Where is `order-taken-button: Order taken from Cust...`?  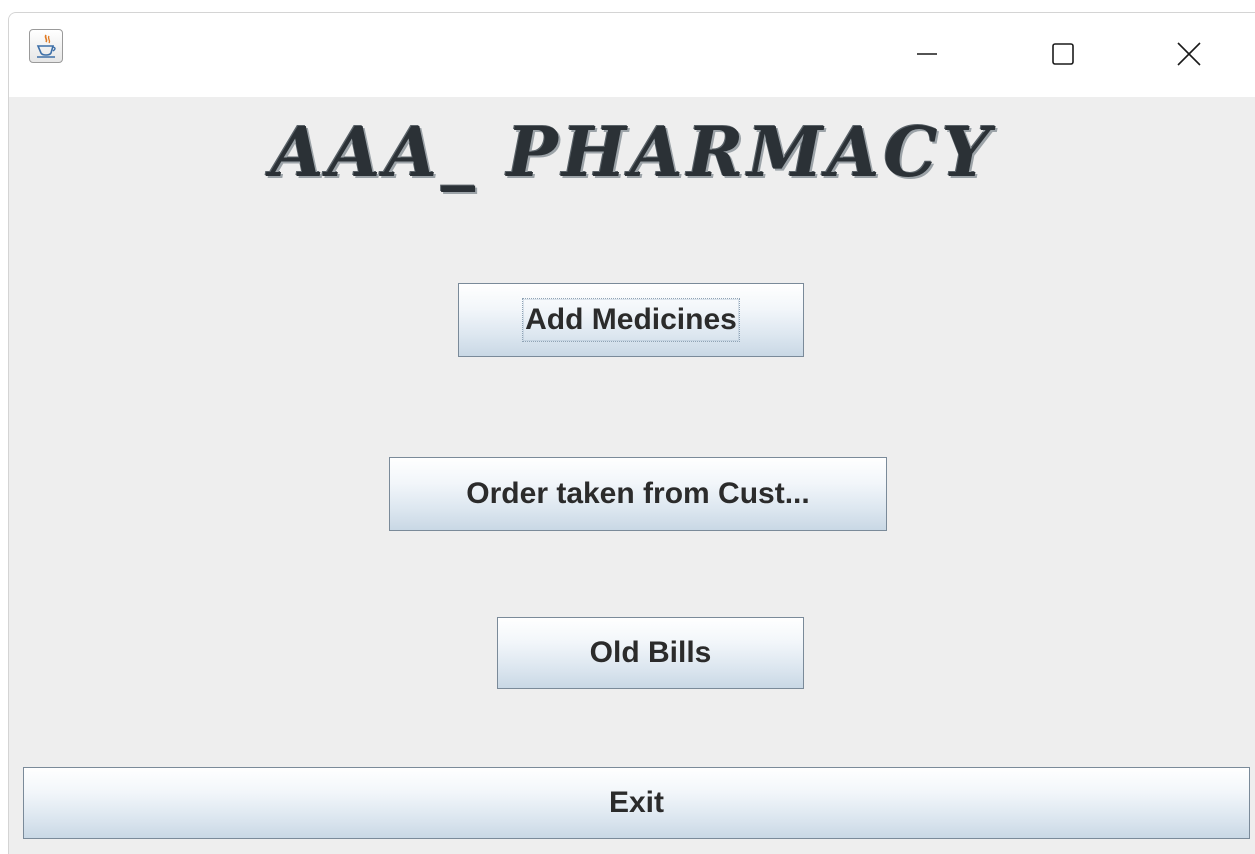 order-taken-button: Order taken from Cust... is located at coordinates (638, 494).